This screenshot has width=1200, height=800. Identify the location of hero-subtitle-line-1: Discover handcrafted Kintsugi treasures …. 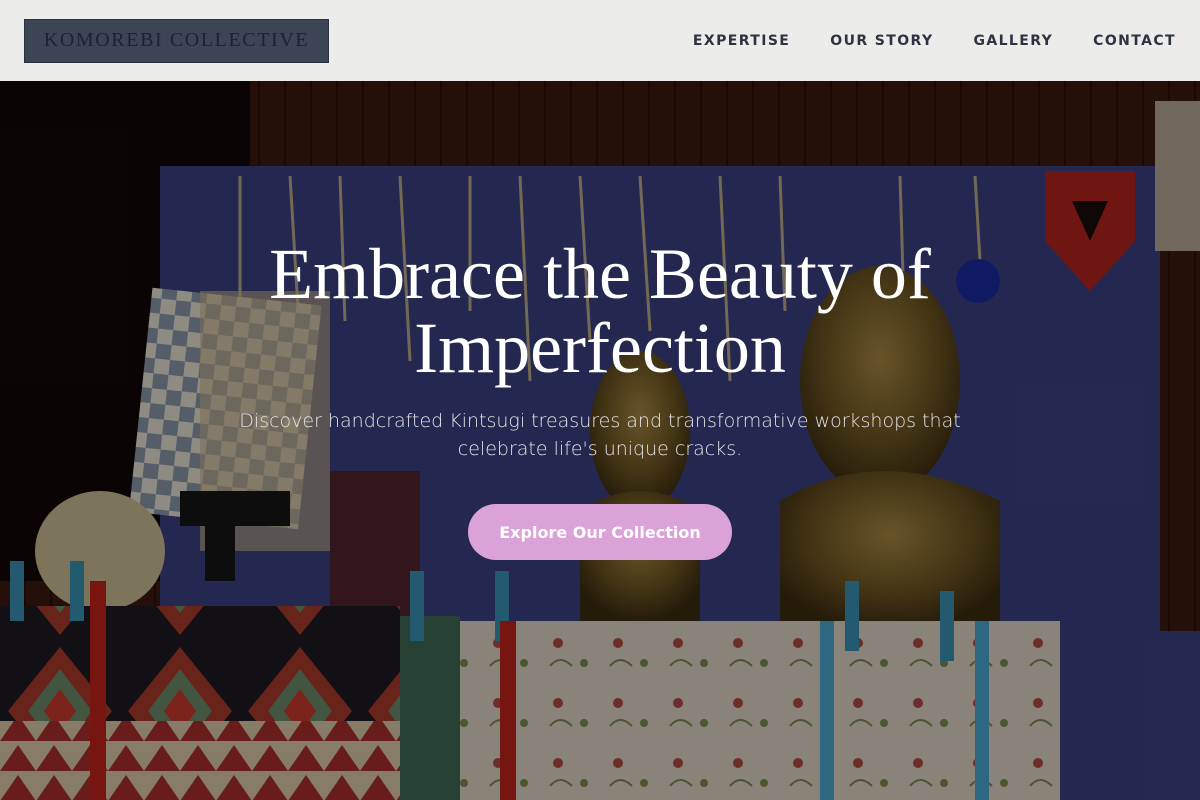
(600, 421).